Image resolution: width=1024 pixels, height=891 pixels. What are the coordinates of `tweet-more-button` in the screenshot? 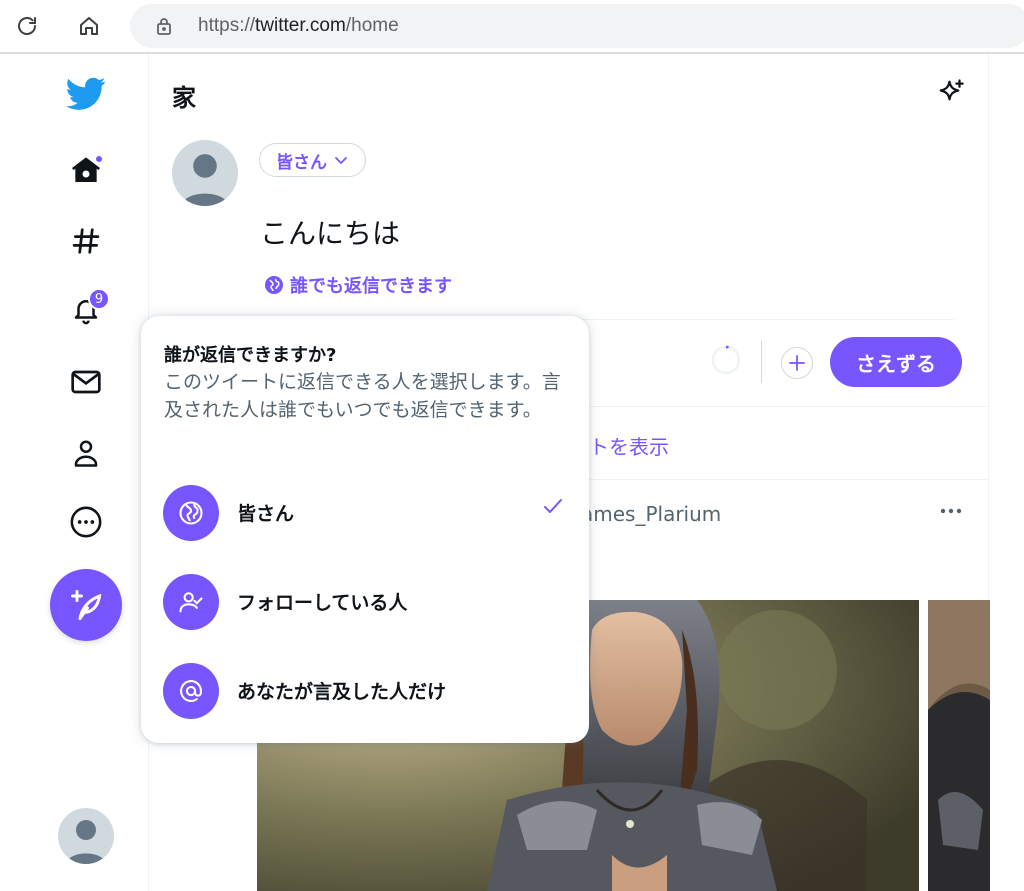 It's located at (951, 511).